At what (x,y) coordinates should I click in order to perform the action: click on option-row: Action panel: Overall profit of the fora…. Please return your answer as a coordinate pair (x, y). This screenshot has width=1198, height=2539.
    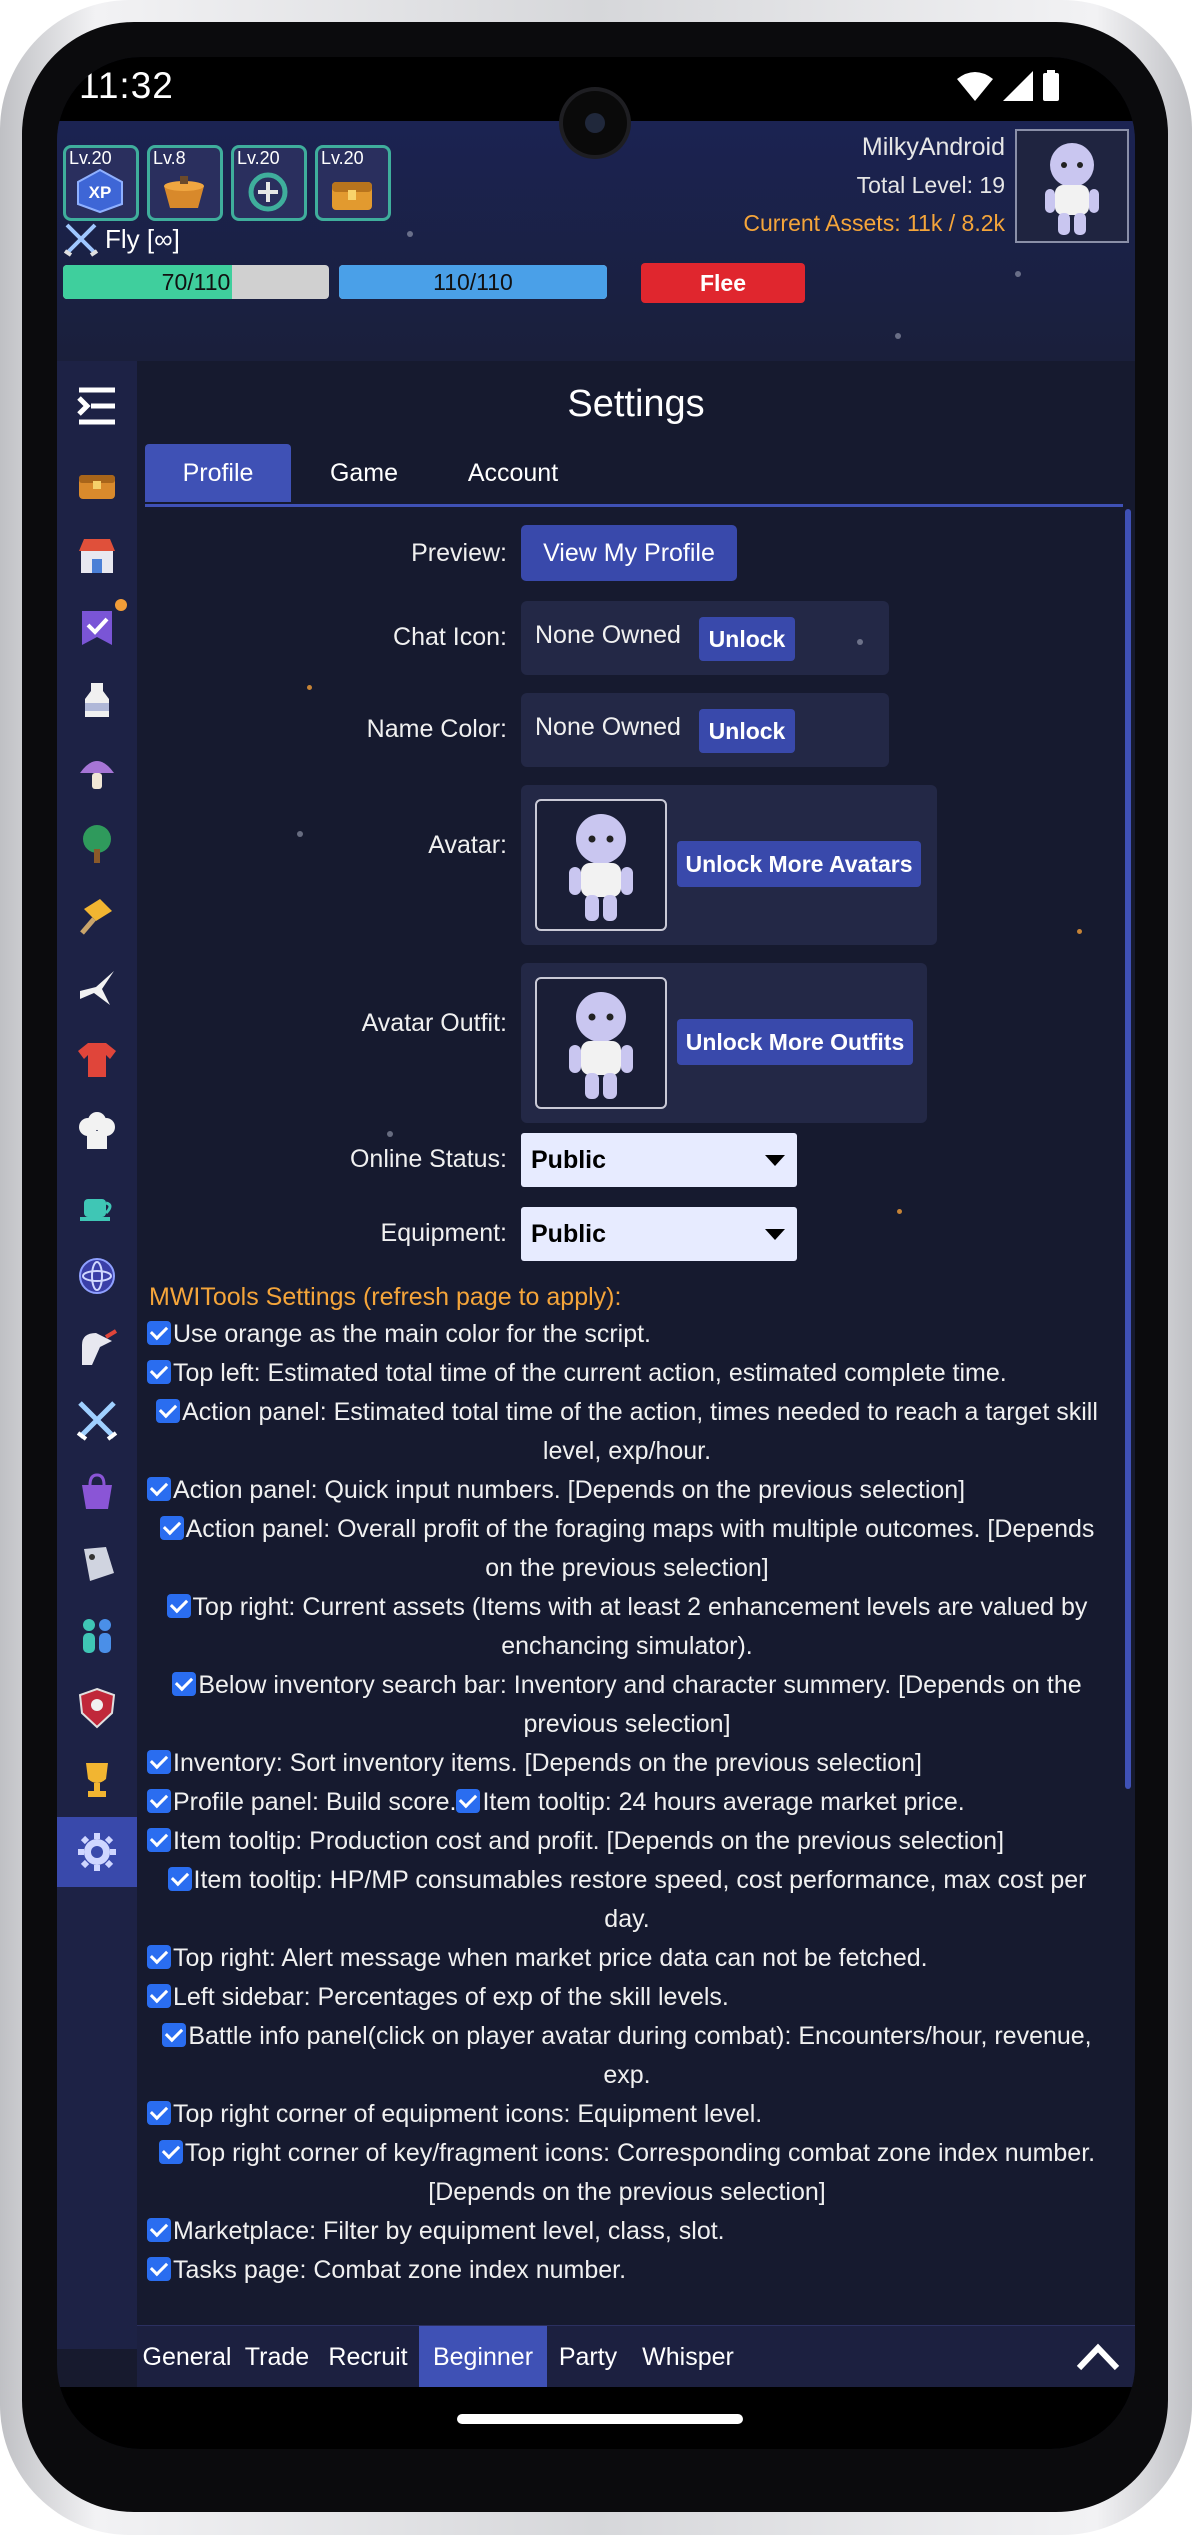
    Looking at the image, I should click on (627, 1549).